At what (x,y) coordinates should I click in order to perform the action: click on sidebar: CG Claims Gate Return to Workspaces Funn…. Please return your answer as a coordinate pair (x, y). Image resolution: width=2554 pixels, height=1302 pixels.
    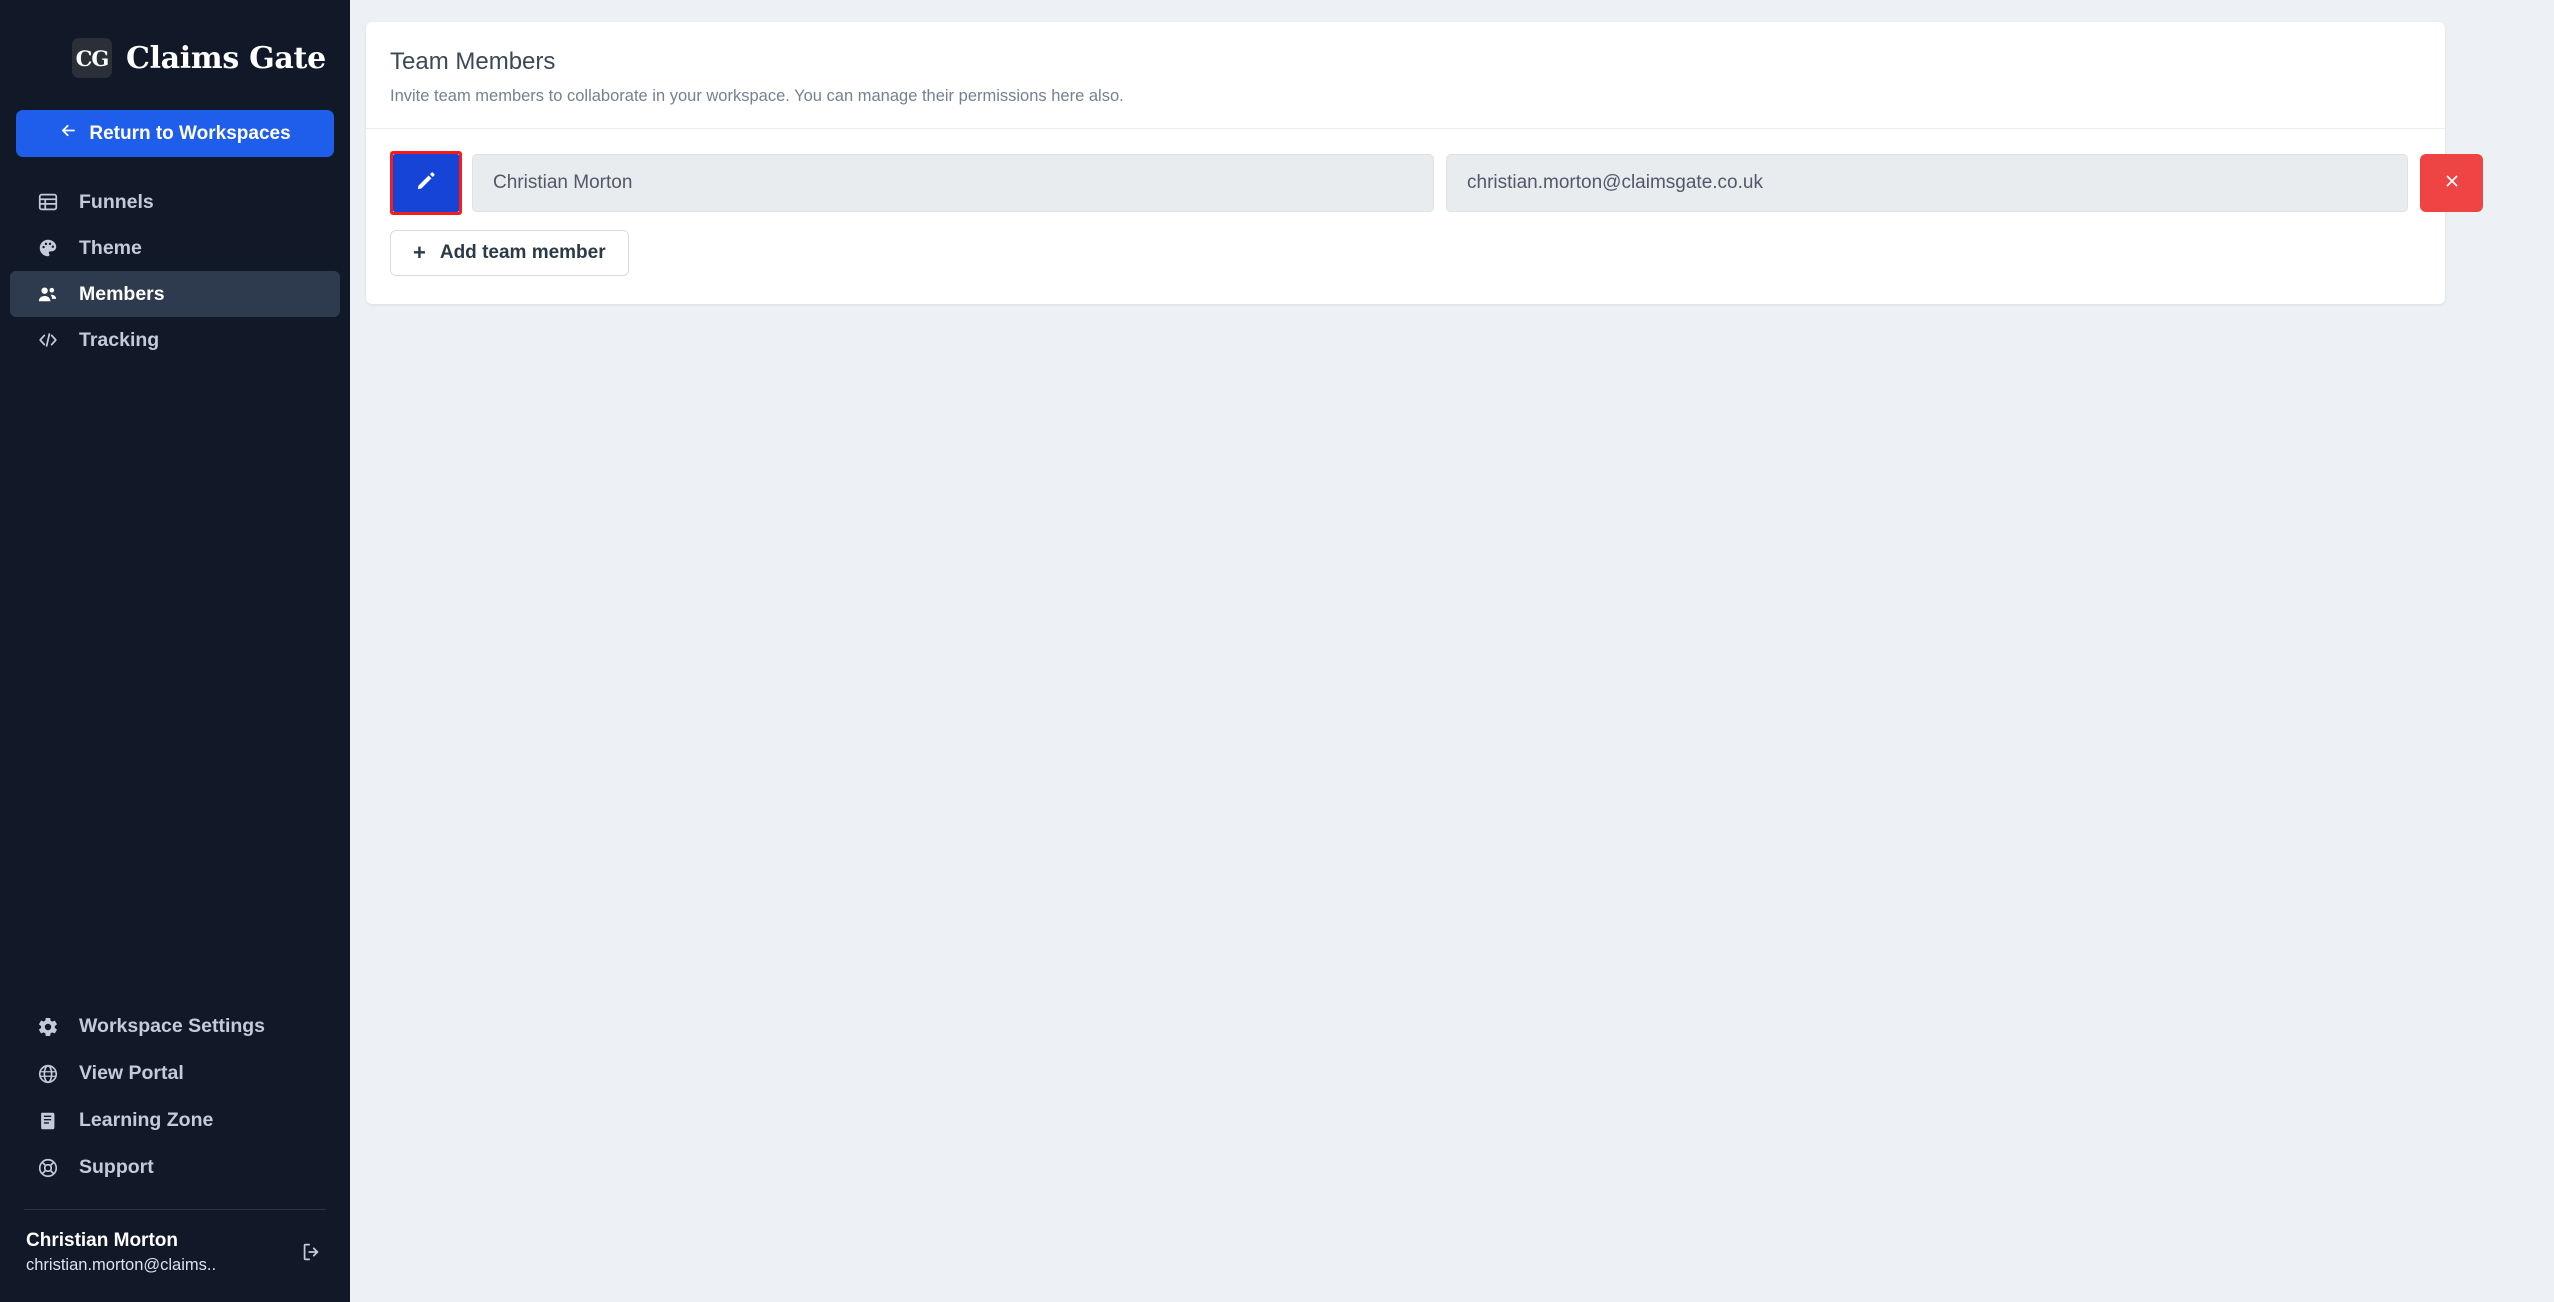
    Looking at the image, I should click on (175, 651).